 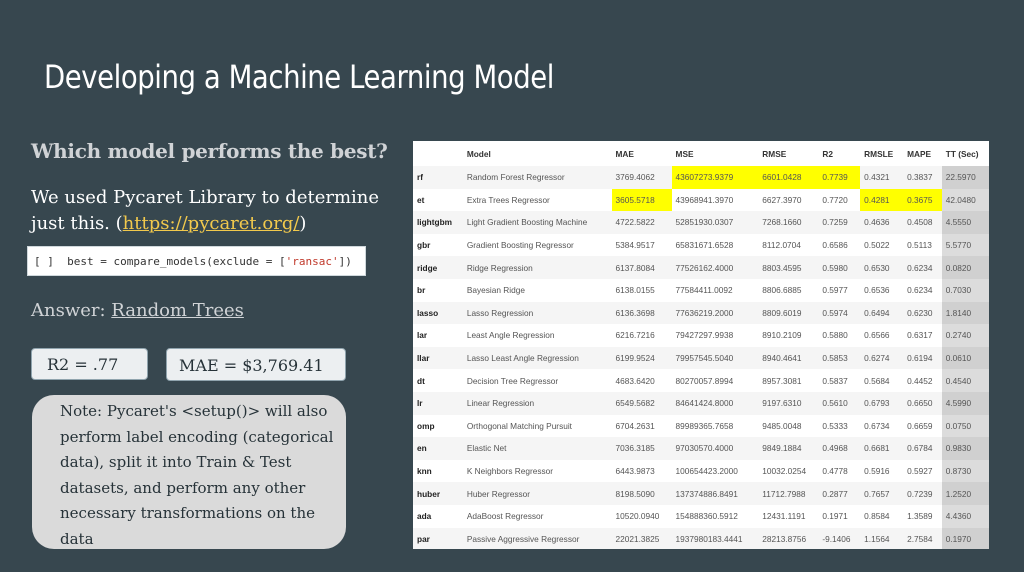 I want to click on row-index: ada, so click(x=438, y=516).